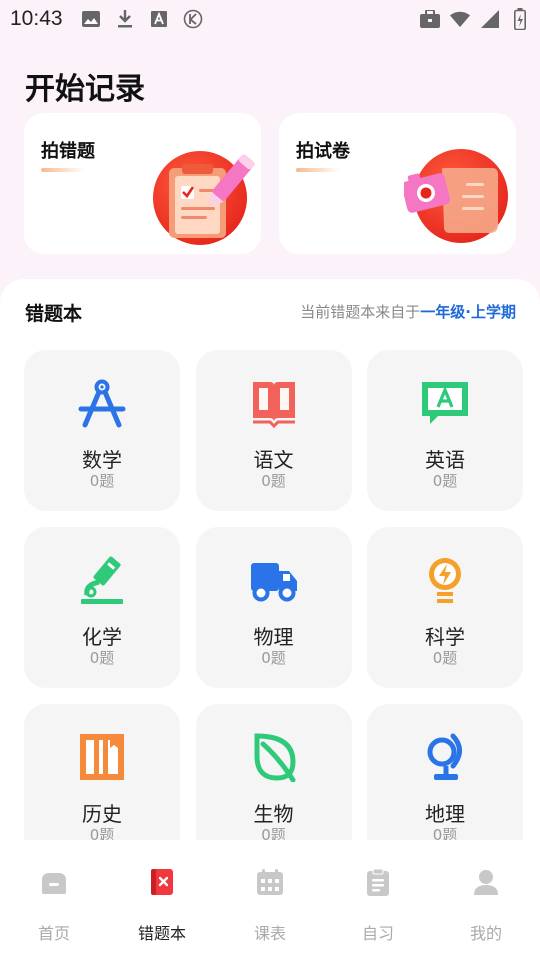 The height and width of the screenshot is (960, 540). I want to click on tab-label: 课表, so click(269, 933).